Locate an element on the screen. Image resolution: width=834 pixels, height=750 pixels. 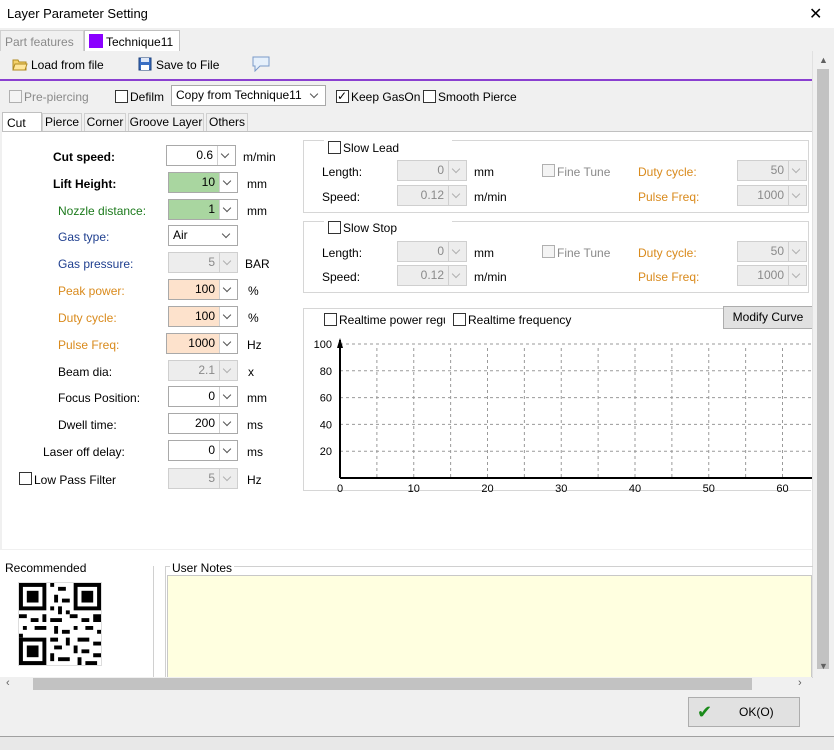
cut-speed-label: Cut speed: is located at coordinates (84, 157).